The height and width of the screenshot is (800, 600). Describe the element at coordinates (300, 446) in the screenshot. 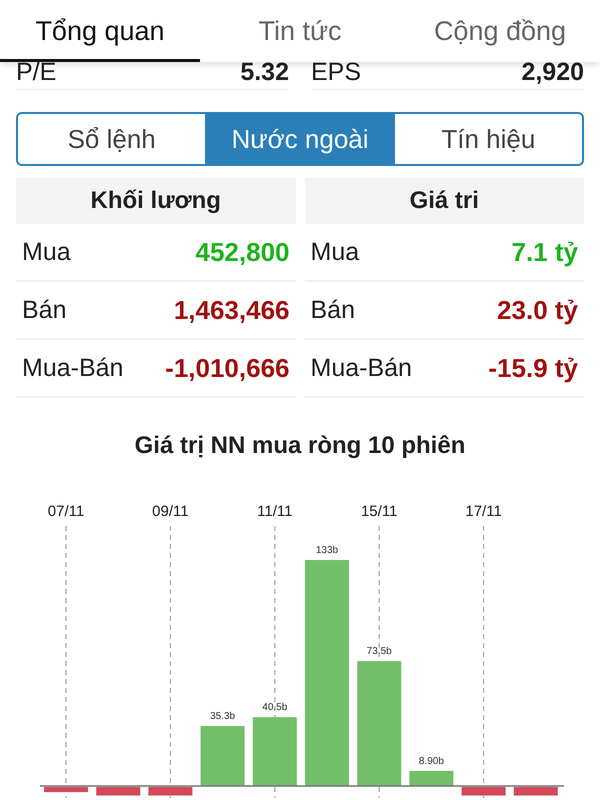

I see `chart-title: Giá trị NN mua ròng 10 phiên` at that location.